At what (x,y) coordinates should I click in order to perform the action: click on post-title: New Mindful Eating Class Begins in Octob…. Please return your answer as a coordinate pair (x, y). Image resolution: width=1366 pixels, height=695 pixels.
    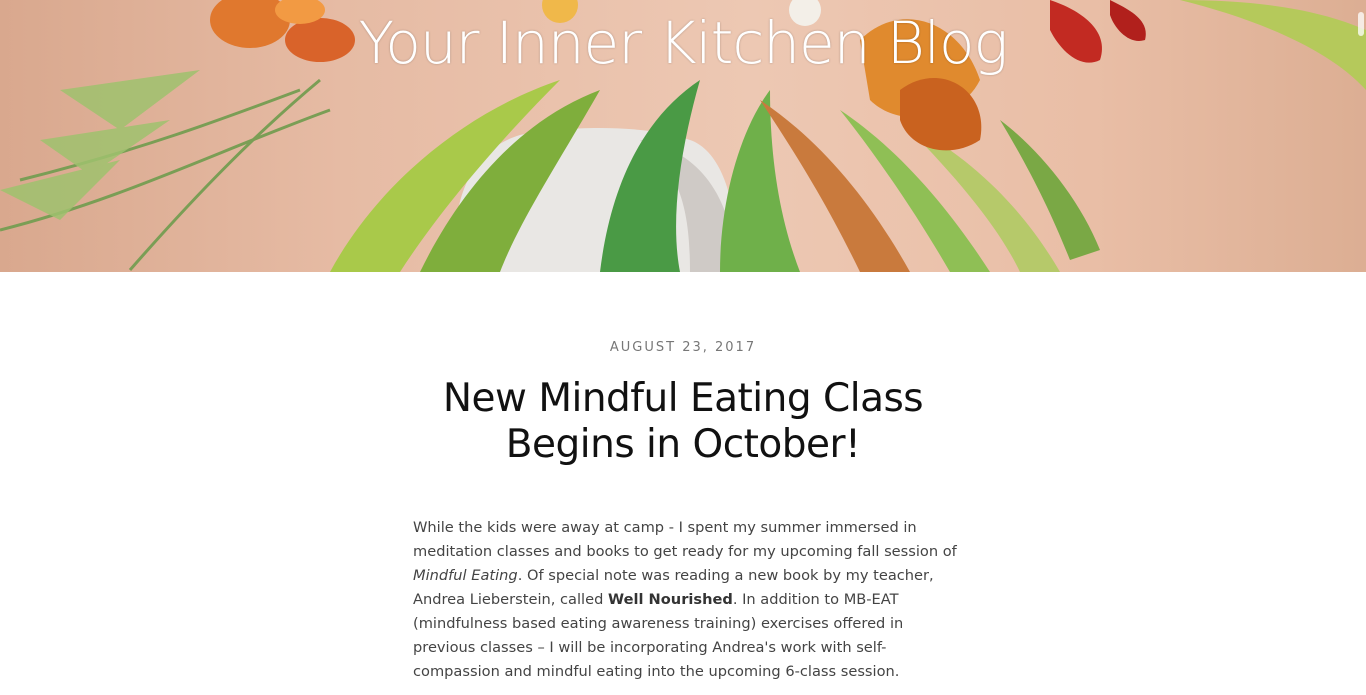
    Looking at the image, I should click on (683, 422).